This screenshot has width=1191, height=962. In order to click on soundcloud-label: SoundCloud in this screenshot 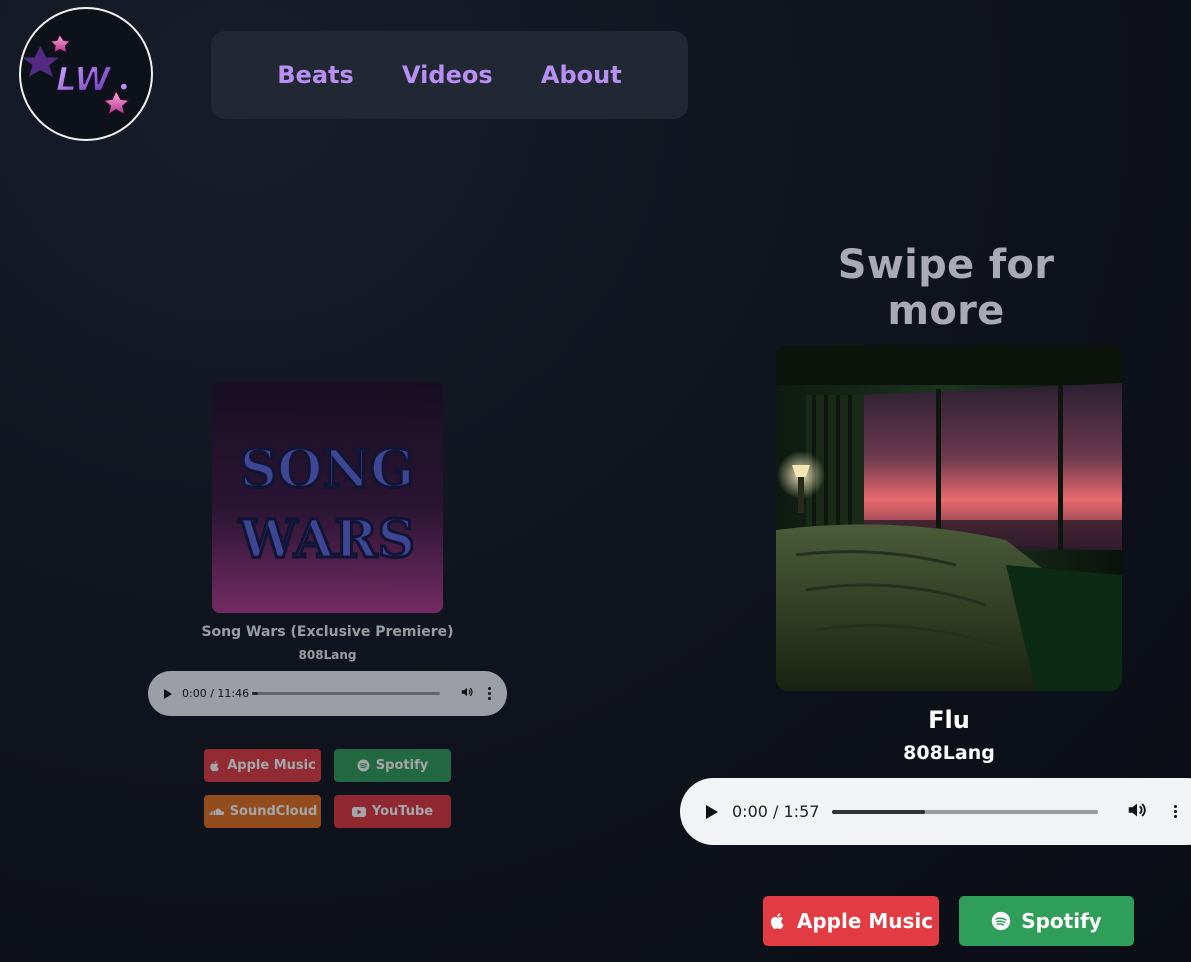, I will do `click(273, 811)`.